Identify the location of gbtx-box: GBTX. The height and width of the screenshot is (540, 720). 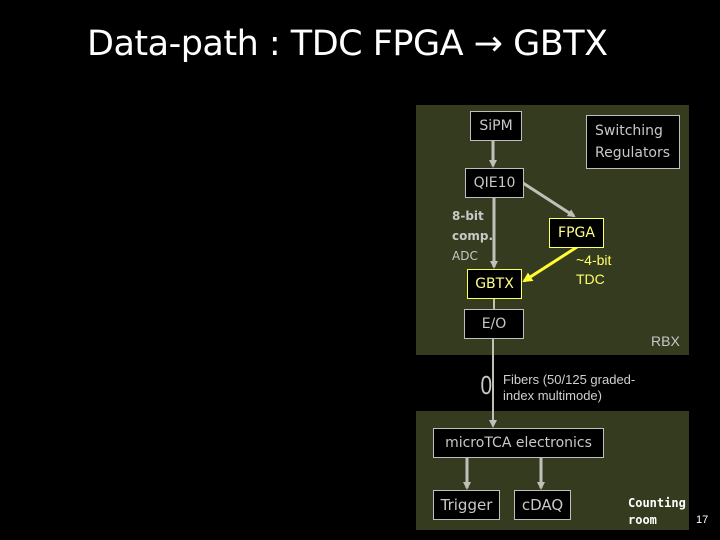
(494, 284).